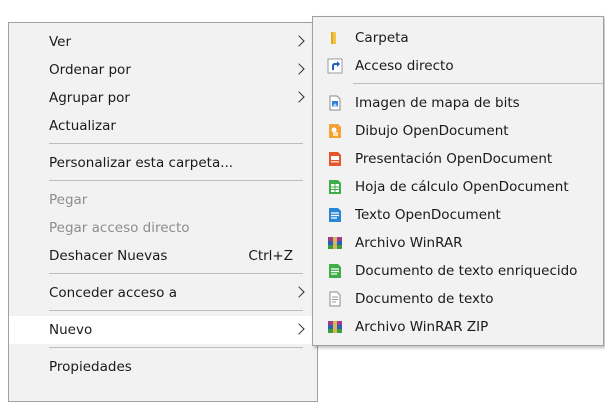 The image size is (605, 402). Describe the element at coordinates (90, 70) in the screenshot. I see `menu-item-label: Ordenar por` at that location.